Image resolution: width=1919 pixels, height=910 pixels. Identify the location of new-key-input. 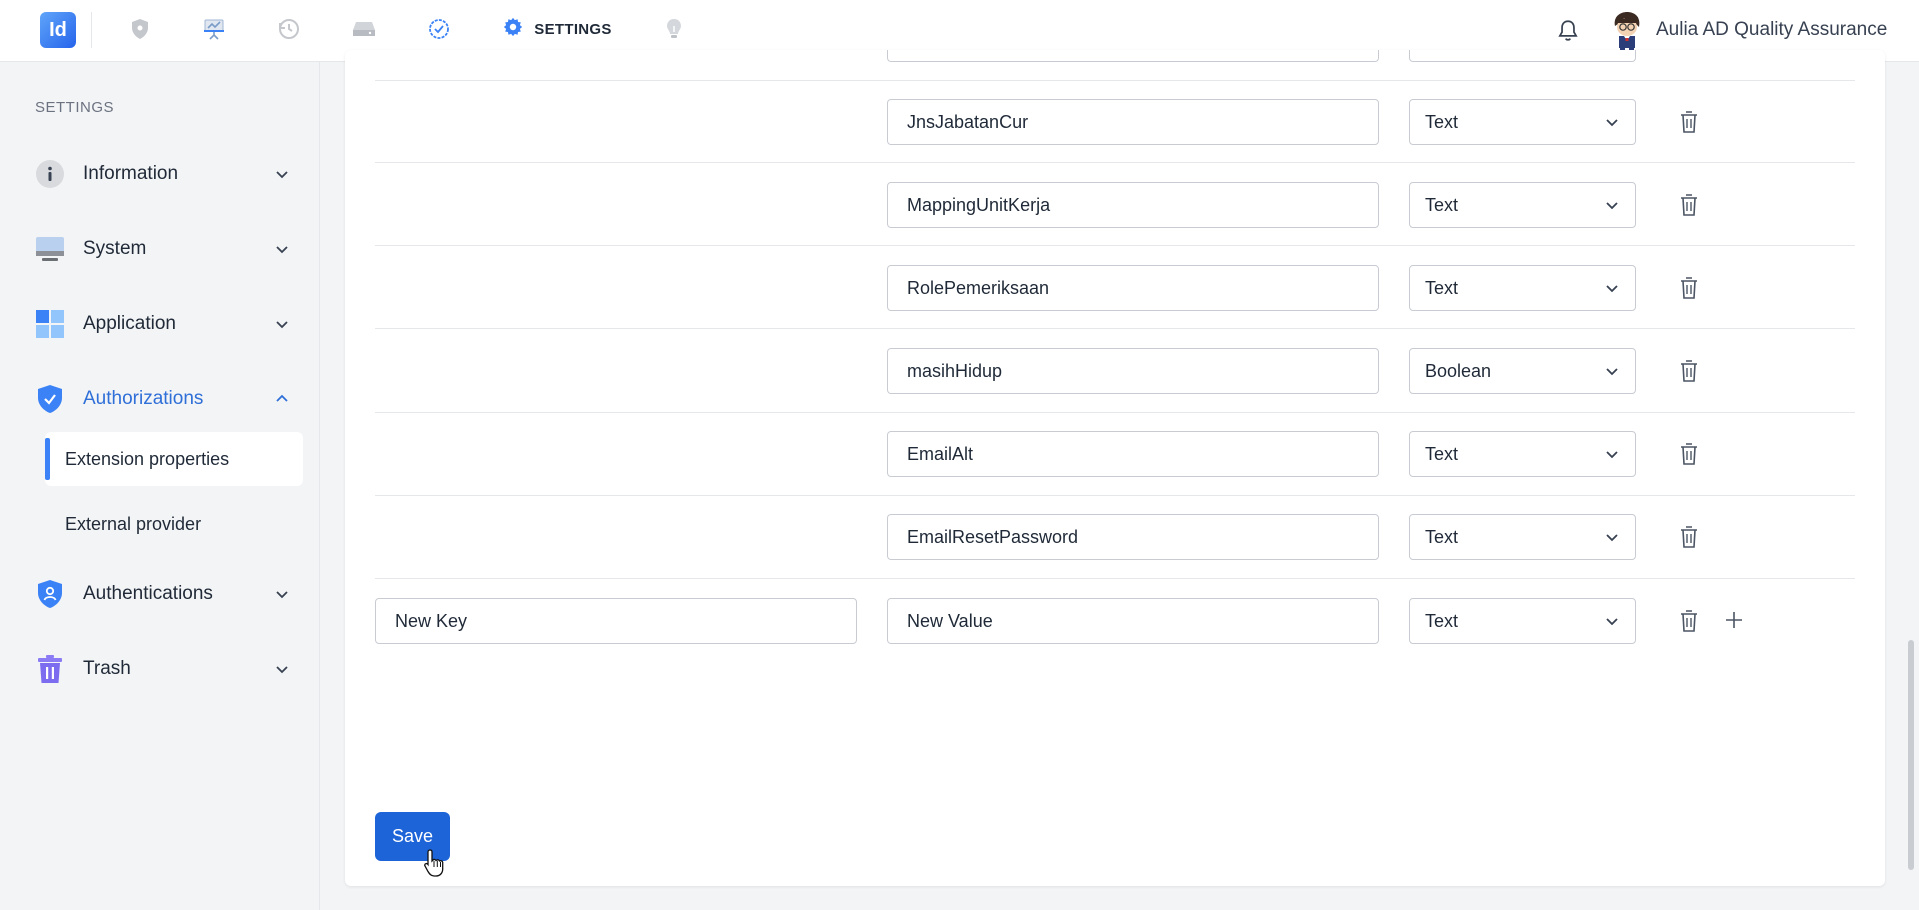
(616, 621).